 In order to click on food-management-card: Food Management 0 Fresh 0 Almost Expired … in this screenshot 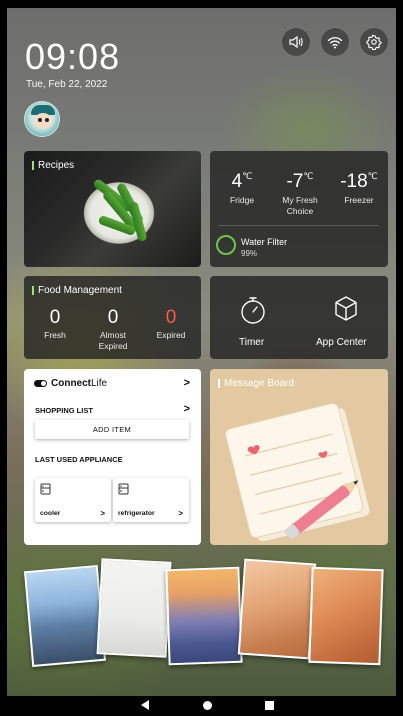, I will do `click(112, 317)`.